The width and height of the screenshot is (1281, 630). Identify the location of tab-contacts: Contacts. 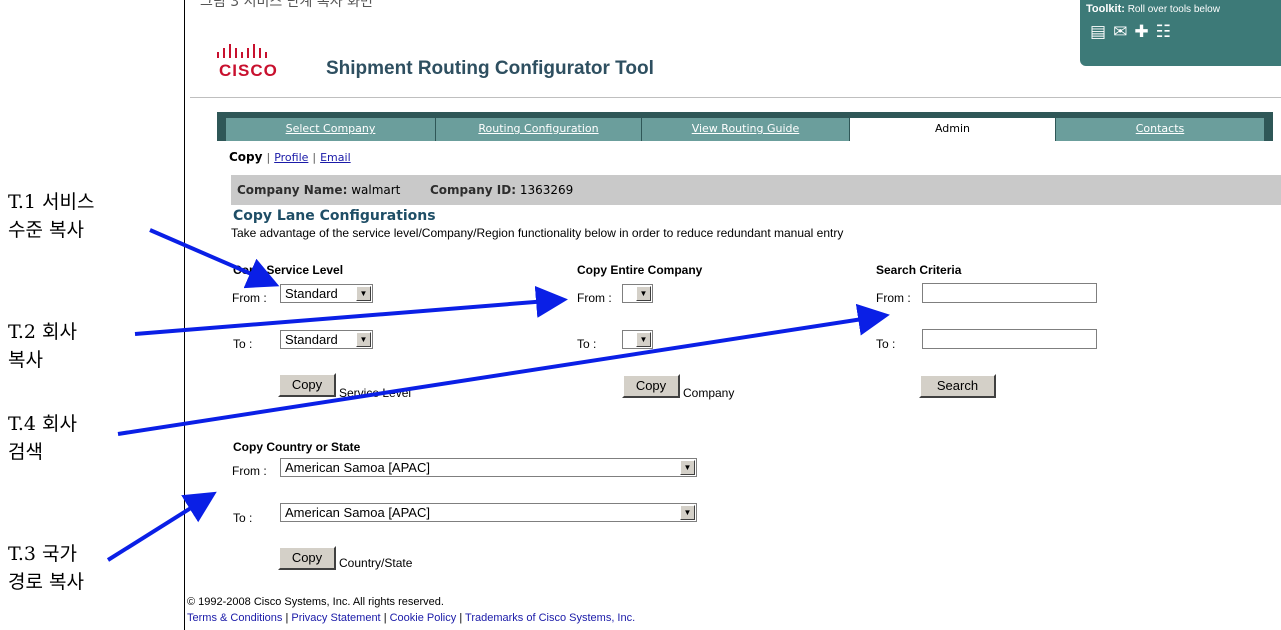
(1160, 129).